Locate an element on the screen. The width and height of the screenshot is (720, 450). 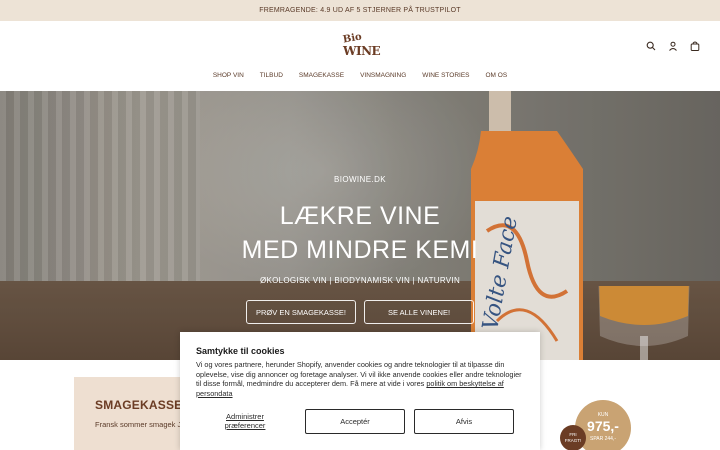
logo-line2: WINE is located at coordinates (362, 51).